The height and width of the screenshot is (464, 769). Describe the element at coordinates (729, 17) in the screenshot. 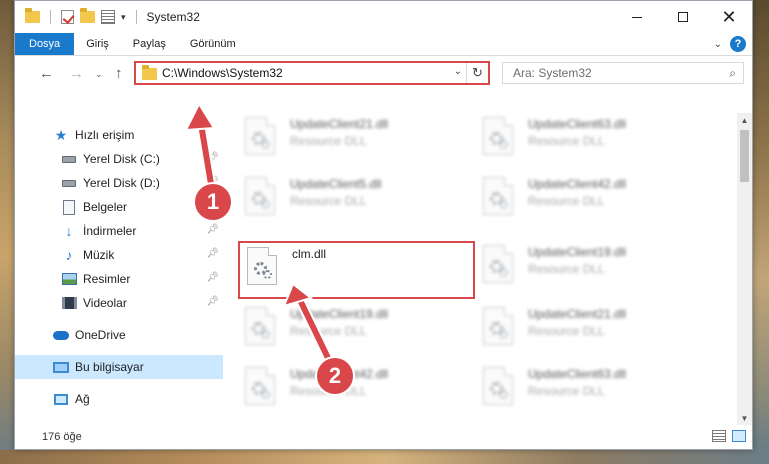

I see `close-button: ✕` at that location.